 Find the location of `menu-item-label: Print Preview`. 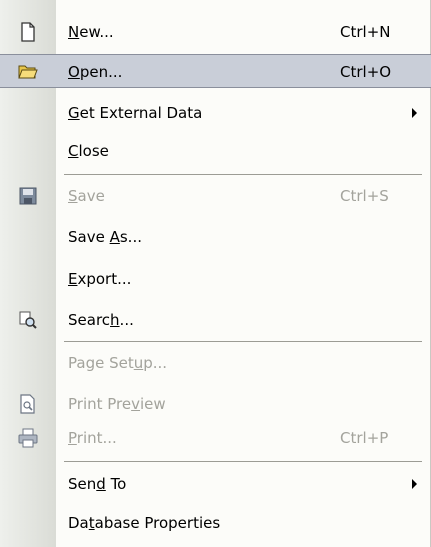

menu-item-label: Print Preview is located at coordinates (117, 404).